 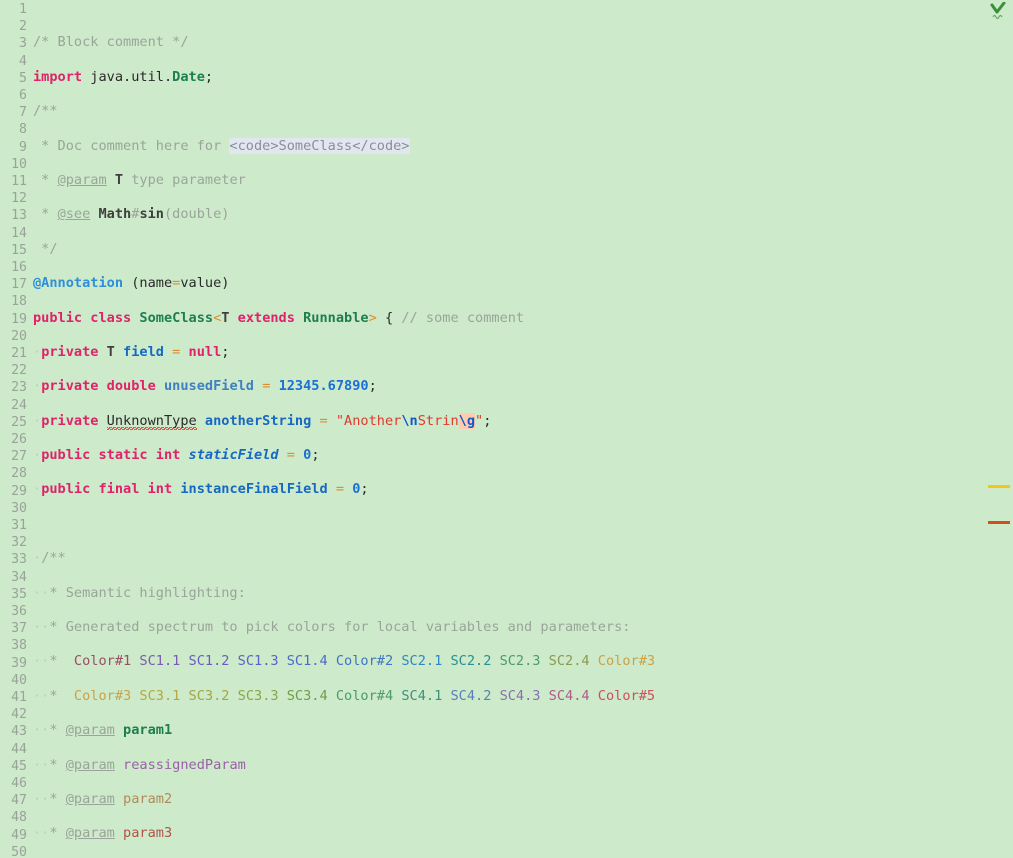 What do you see at coordinates (19, 801) in the screenshot?
I see `line-number: 47` at bounding box center [19, 801].